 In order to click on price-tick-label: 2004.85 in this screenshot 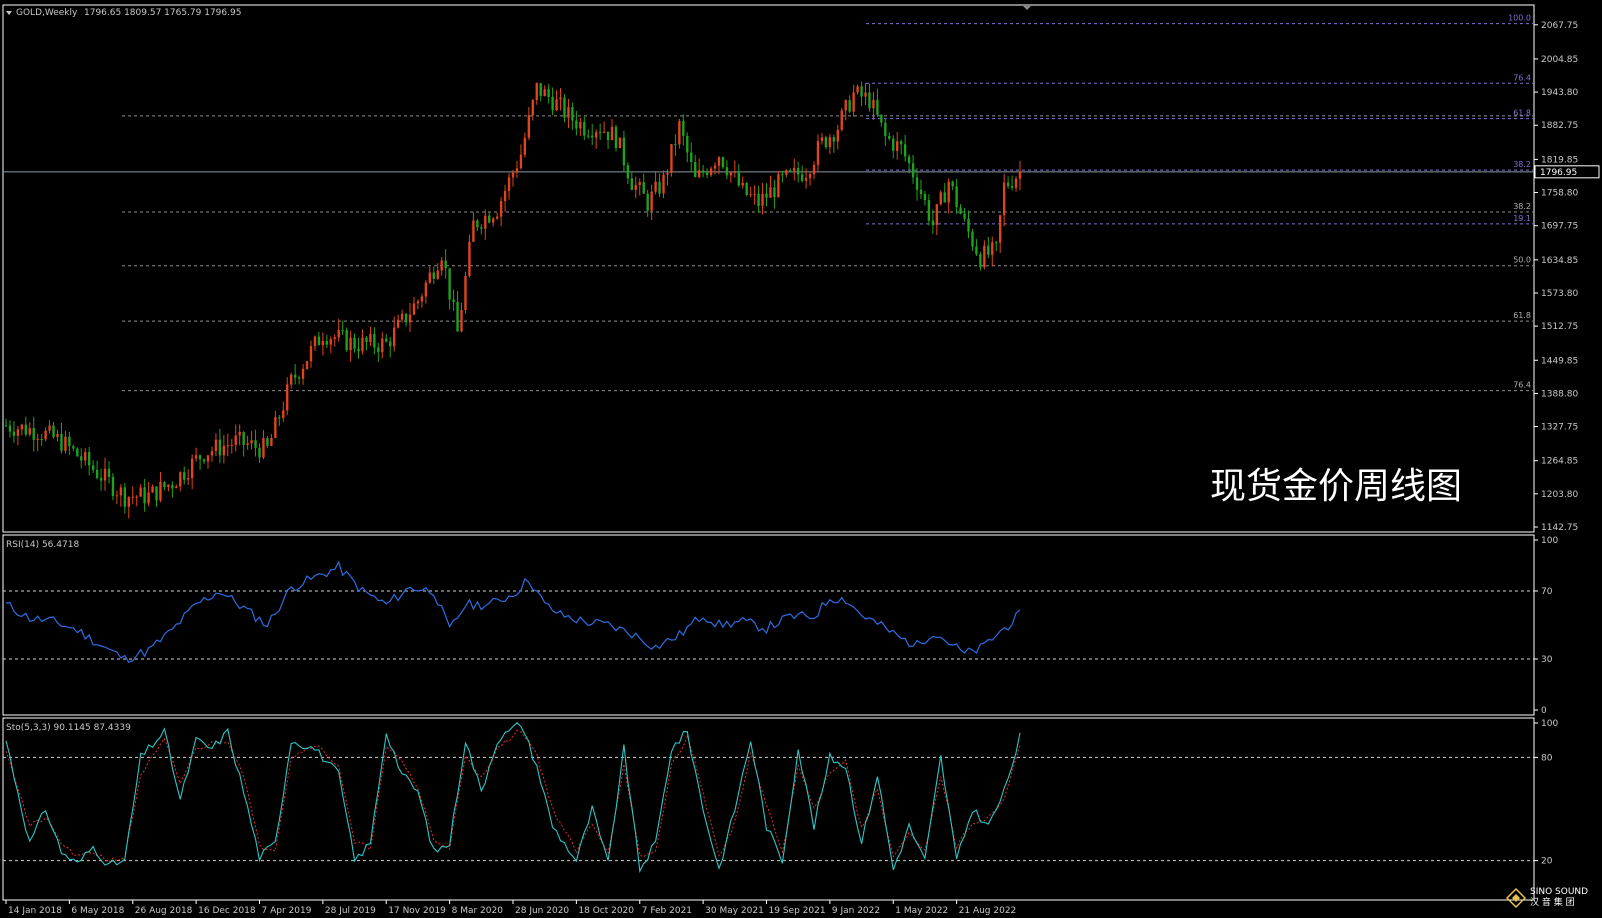, I will do `click(1559, 60)`.